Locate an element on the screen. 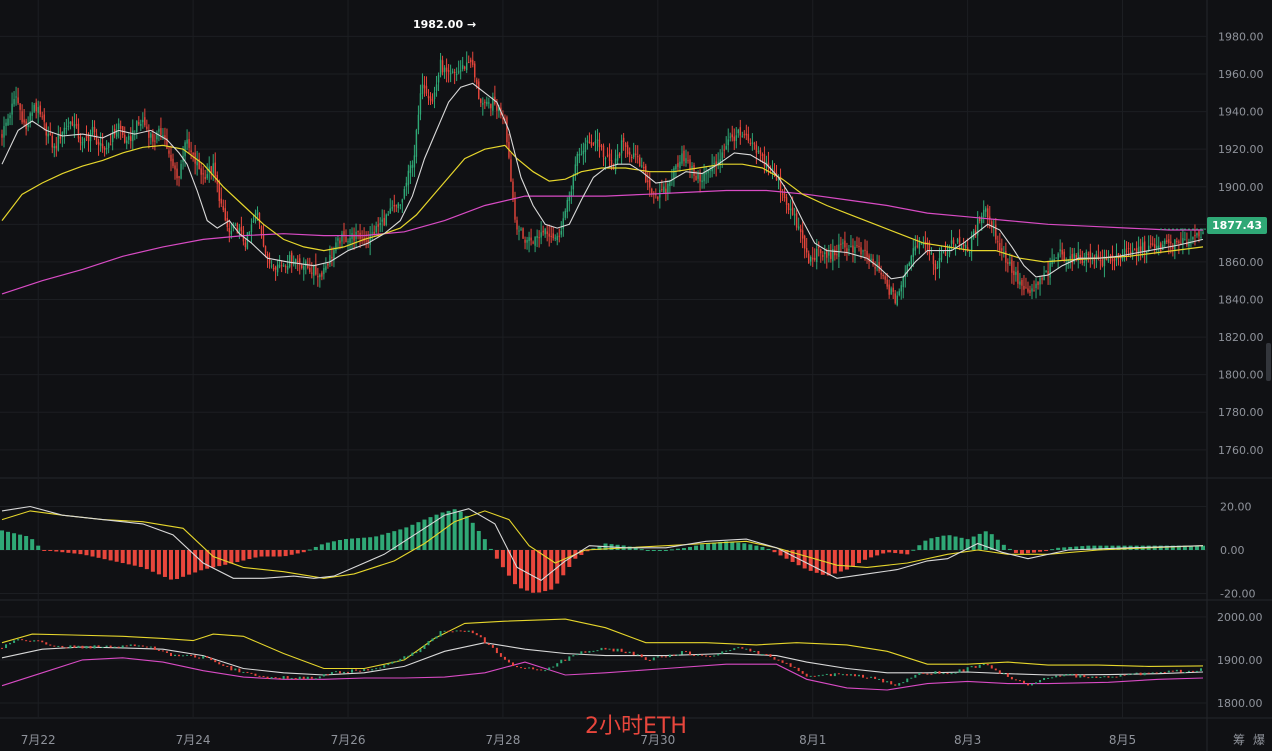  price-tick-label: 1860.00 is located at coordinates (1241, 262).